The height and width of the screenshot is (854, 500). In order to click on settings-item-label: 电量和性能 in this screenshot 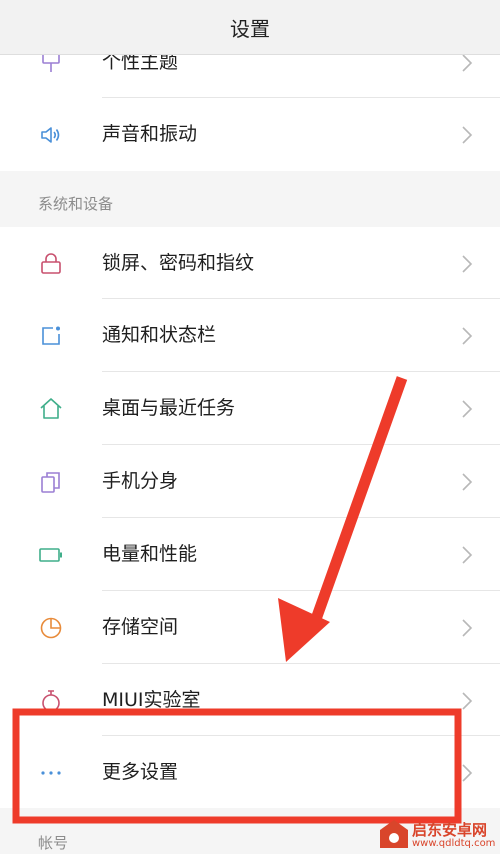, I will do `click(150, 554)`.